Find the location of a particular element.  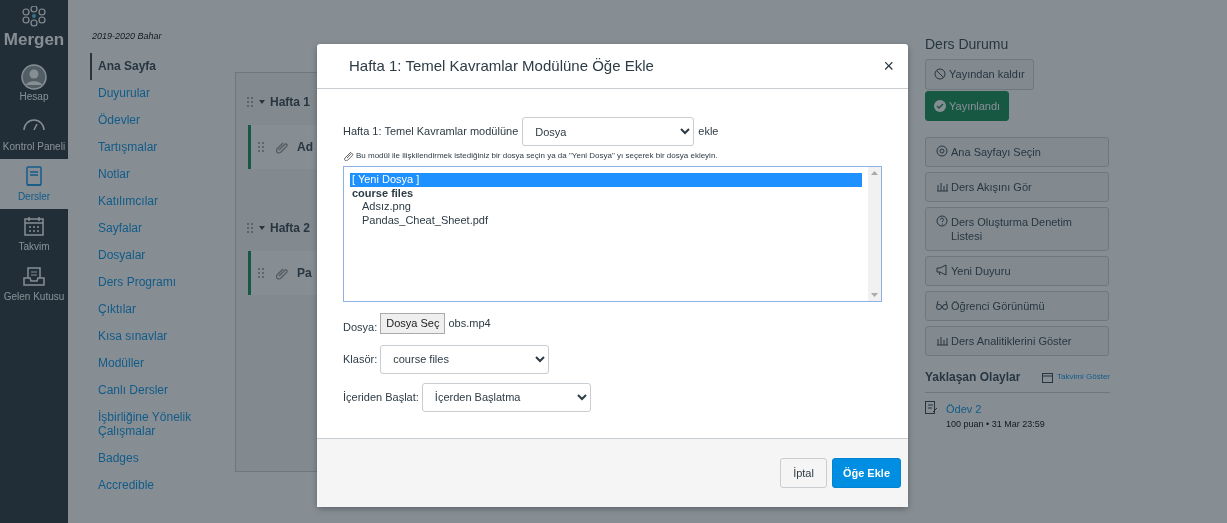

global-nav-item: Gelen Kutusu is located at coordinates (34, 283).